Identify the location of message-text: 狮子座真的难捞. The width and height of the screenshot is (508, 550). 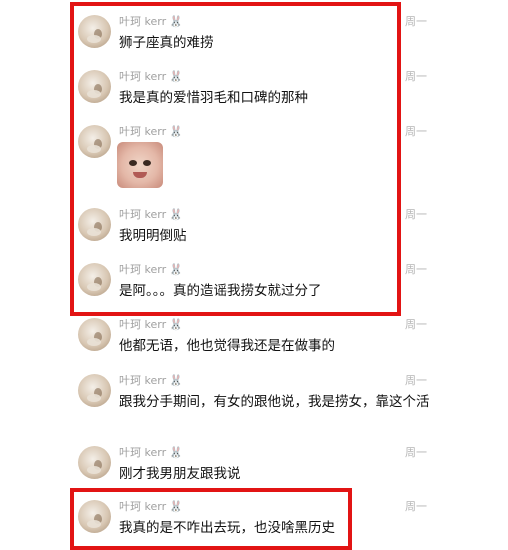
(166, 43).